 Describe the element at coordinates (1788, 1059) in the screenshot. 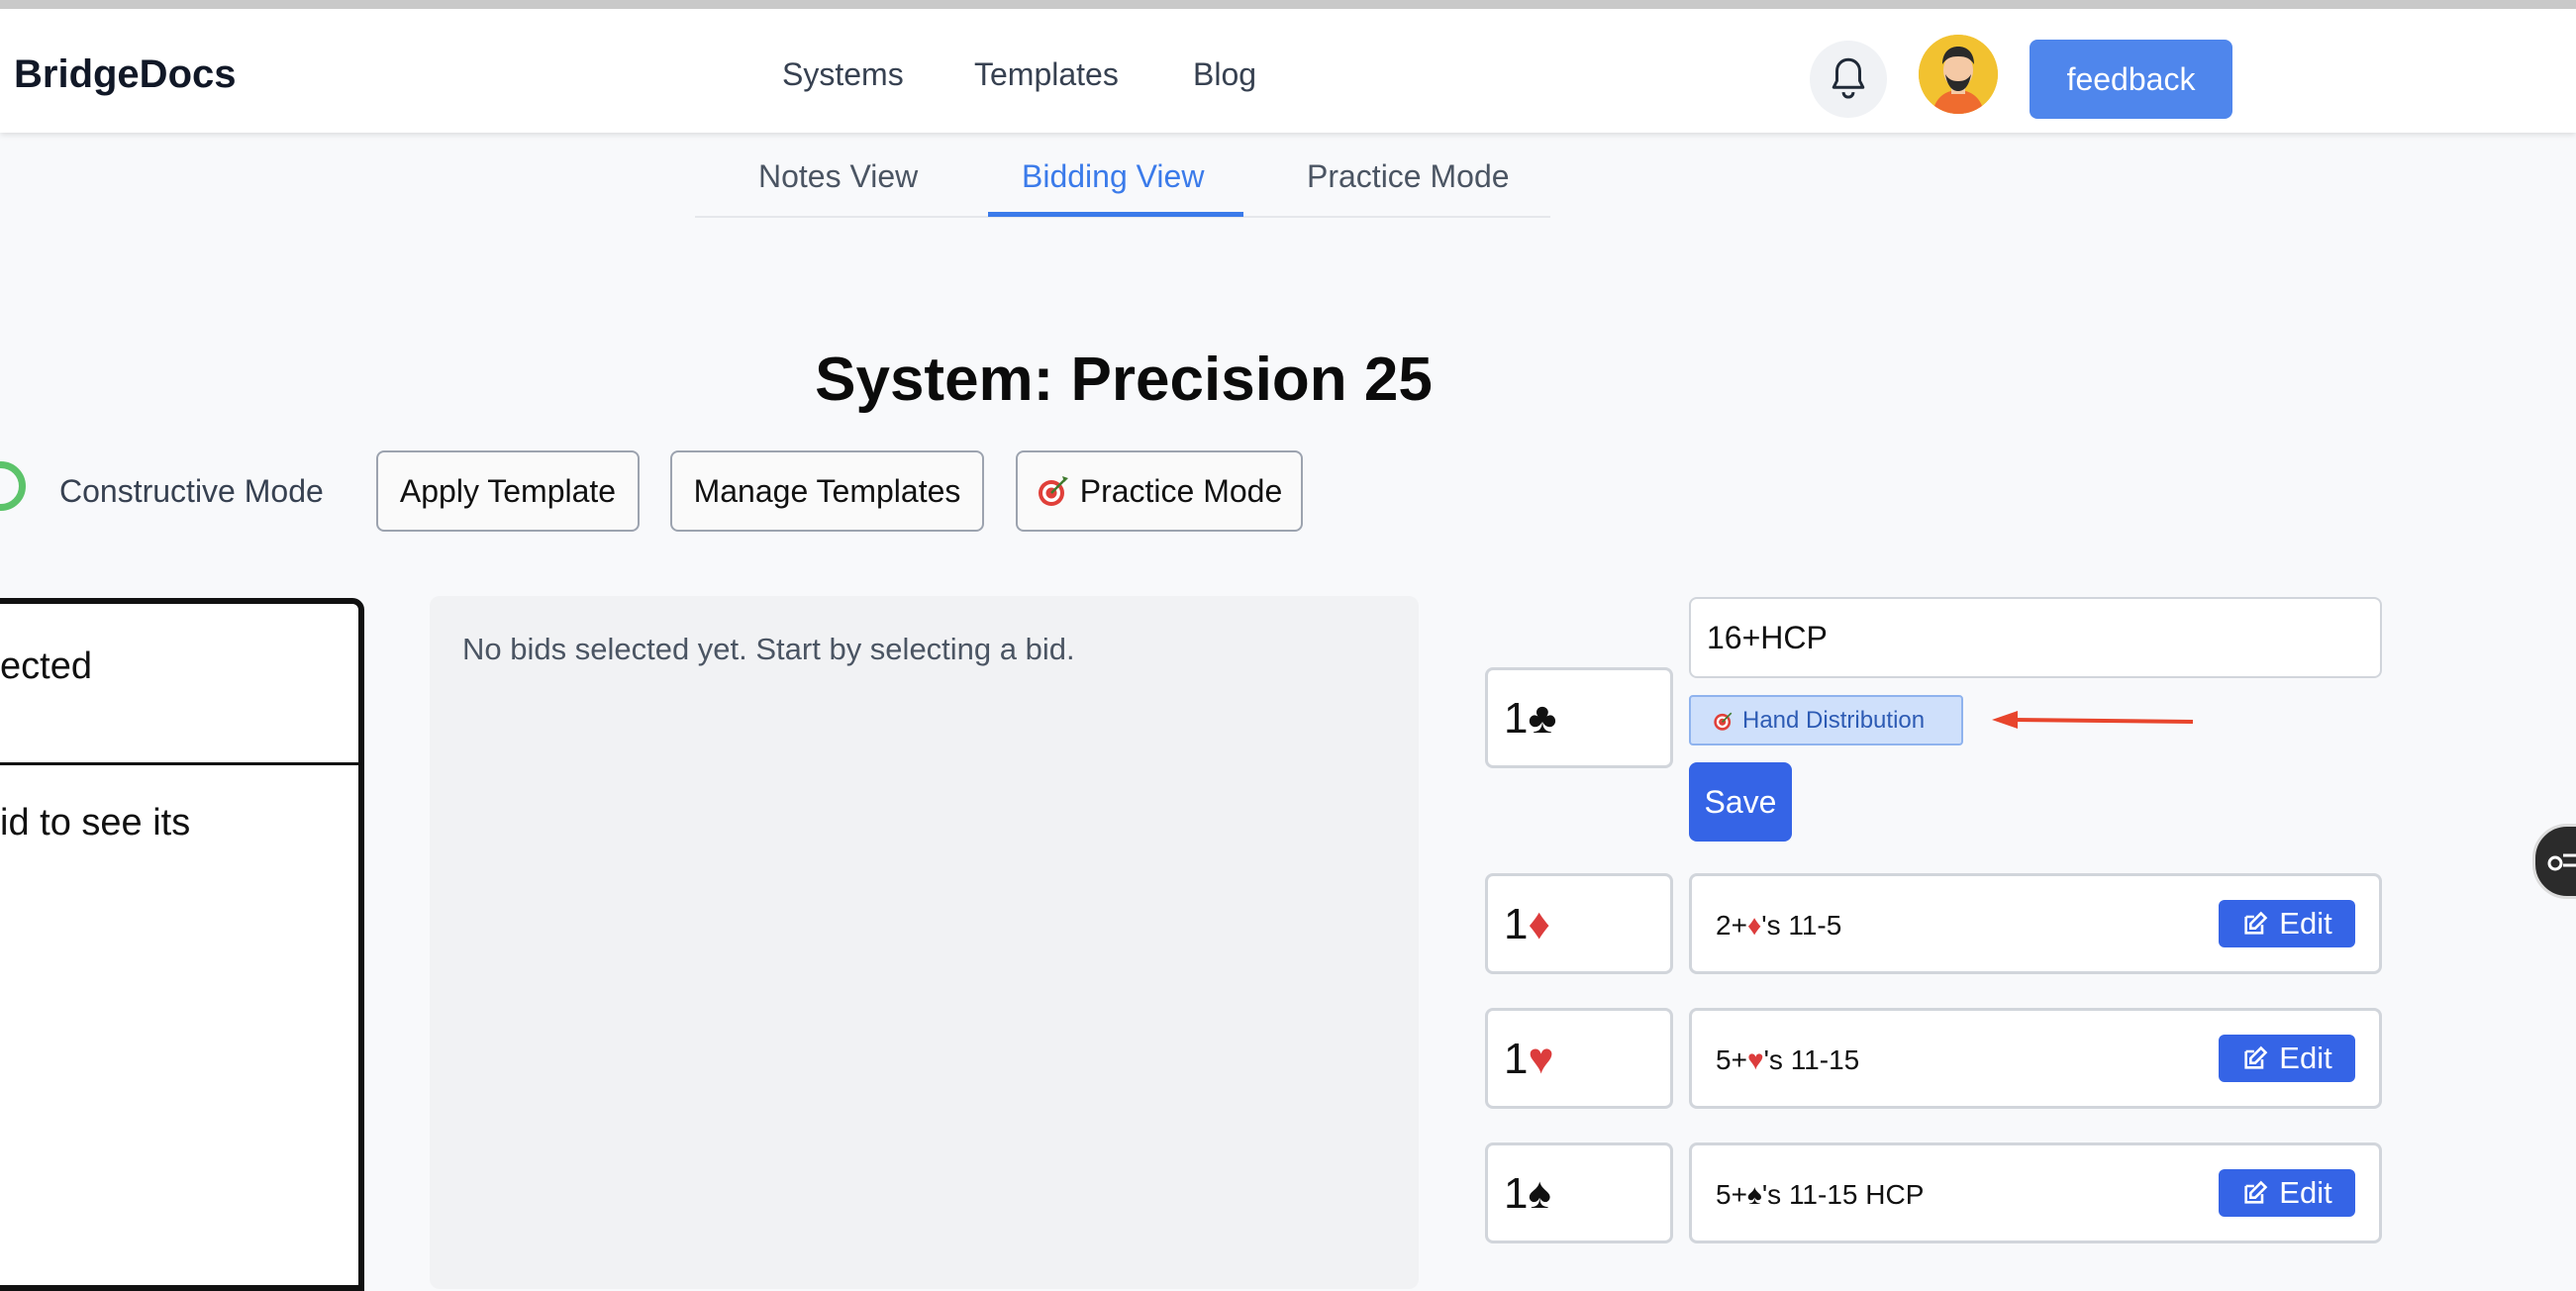

I see `bid-description-text: 5+♥'s 11-15` at that location.